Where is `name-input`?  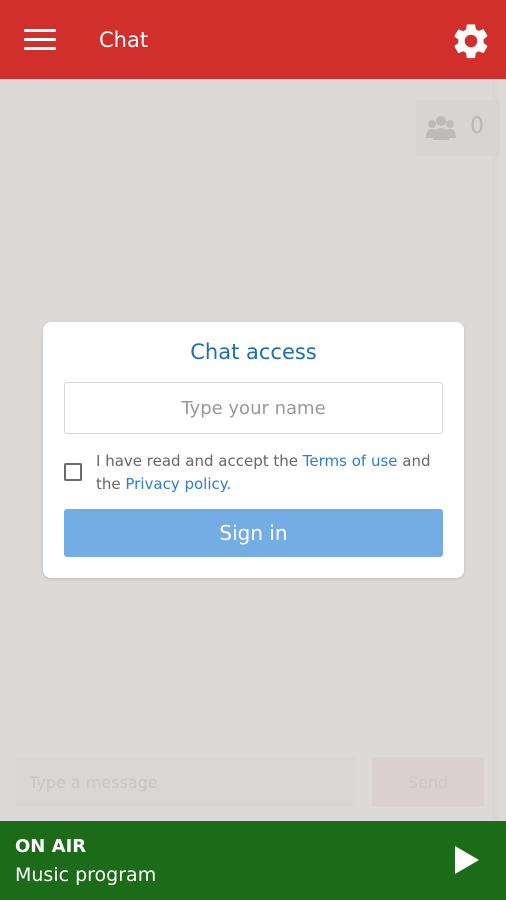
name-input is located at coordinates (253, 408).